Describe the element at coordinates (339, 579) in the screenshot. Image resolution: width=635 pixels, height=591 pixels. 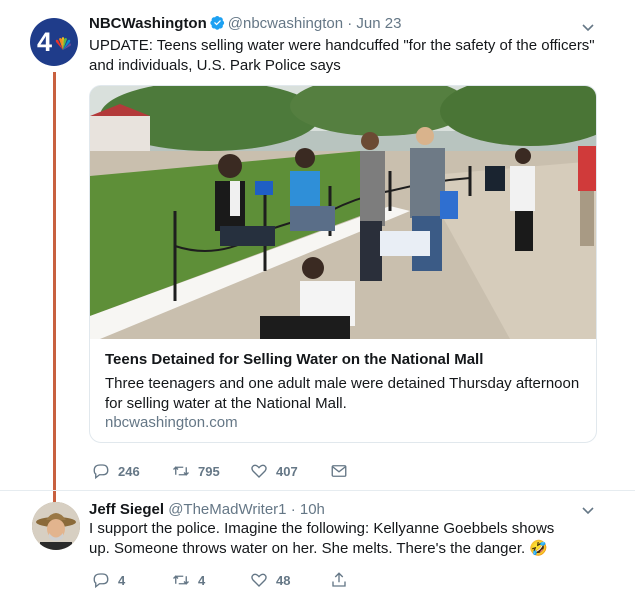
I see `share-icon` at that location.